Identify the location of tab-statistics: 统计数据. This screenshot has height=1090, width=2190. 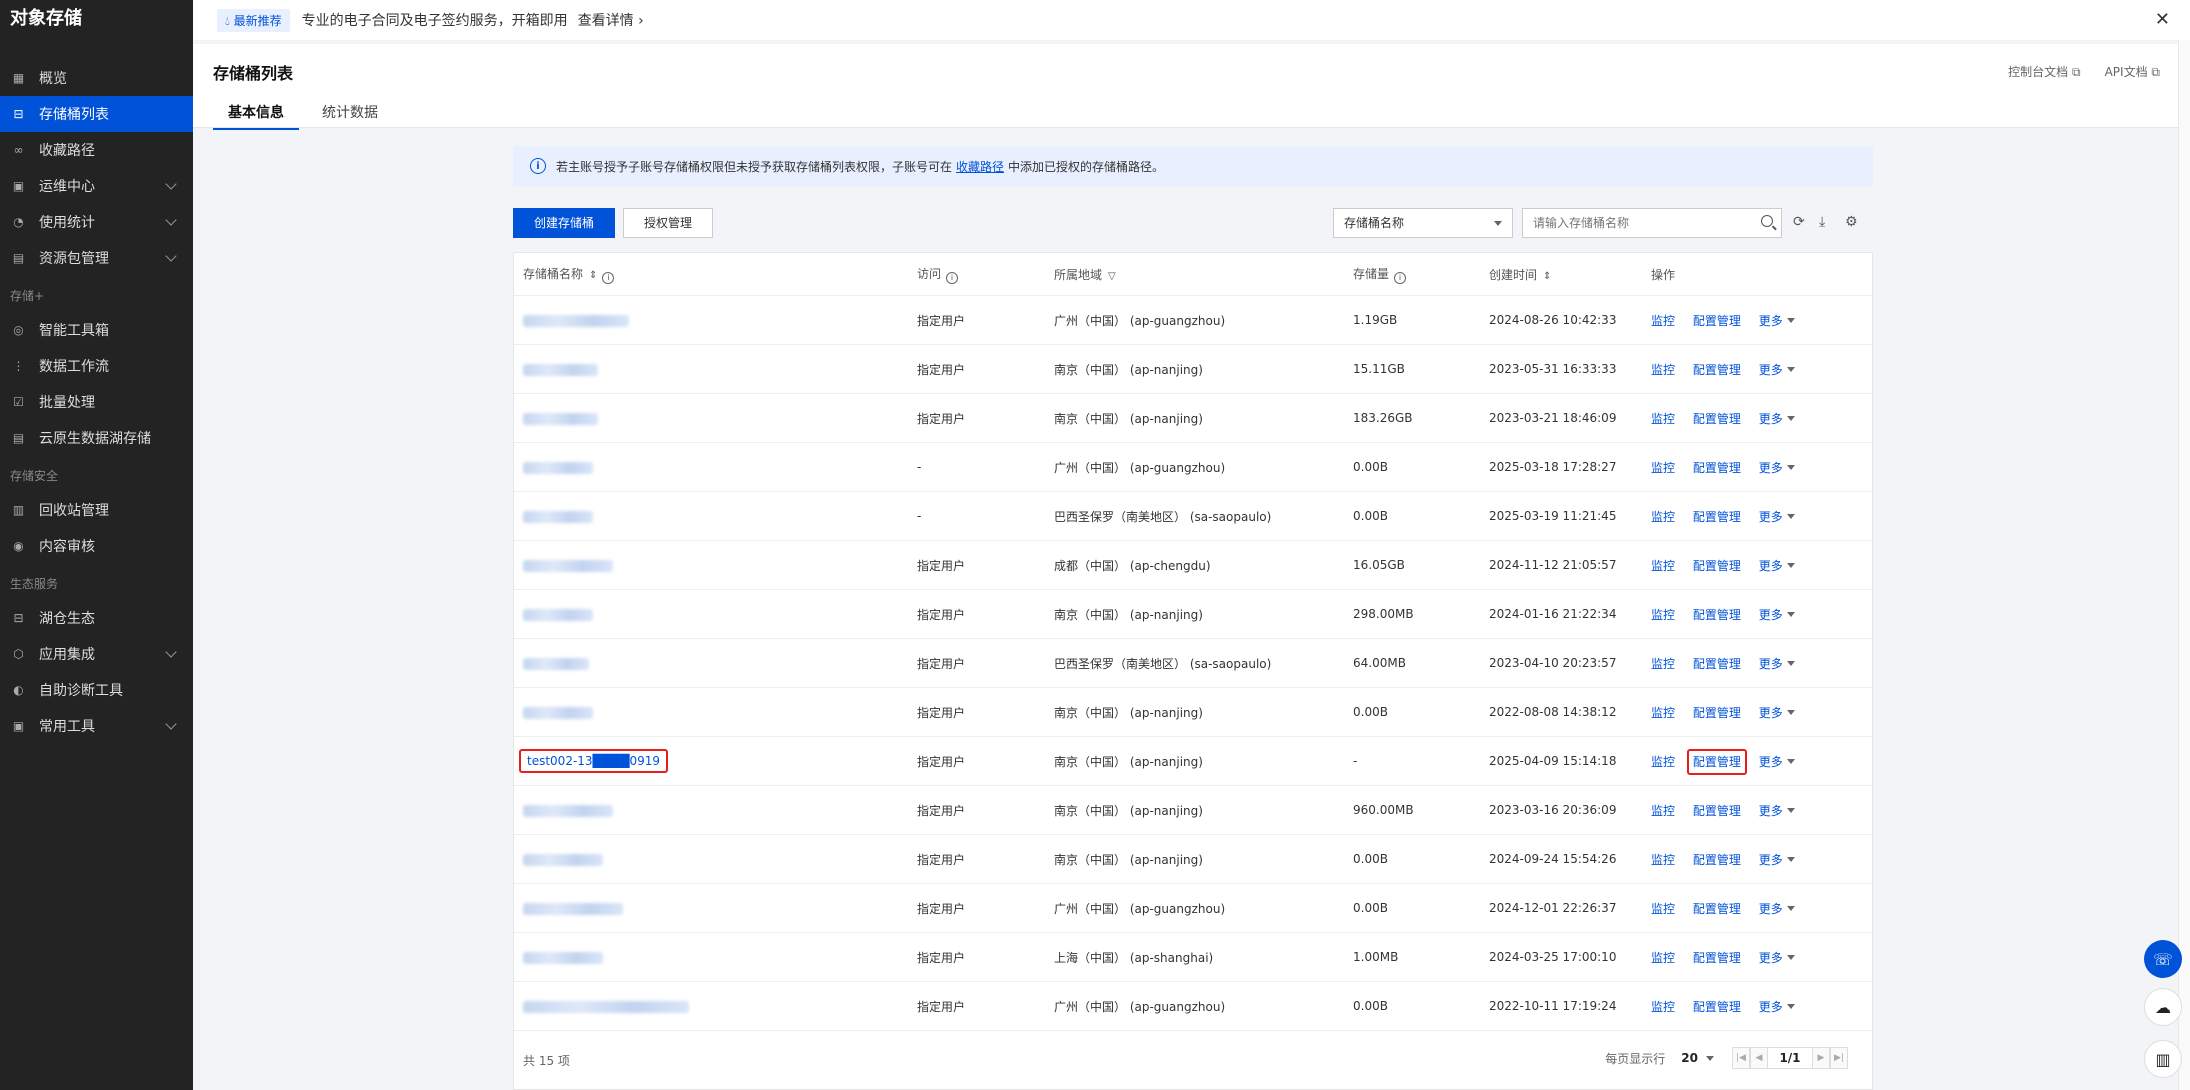
(350, 113).